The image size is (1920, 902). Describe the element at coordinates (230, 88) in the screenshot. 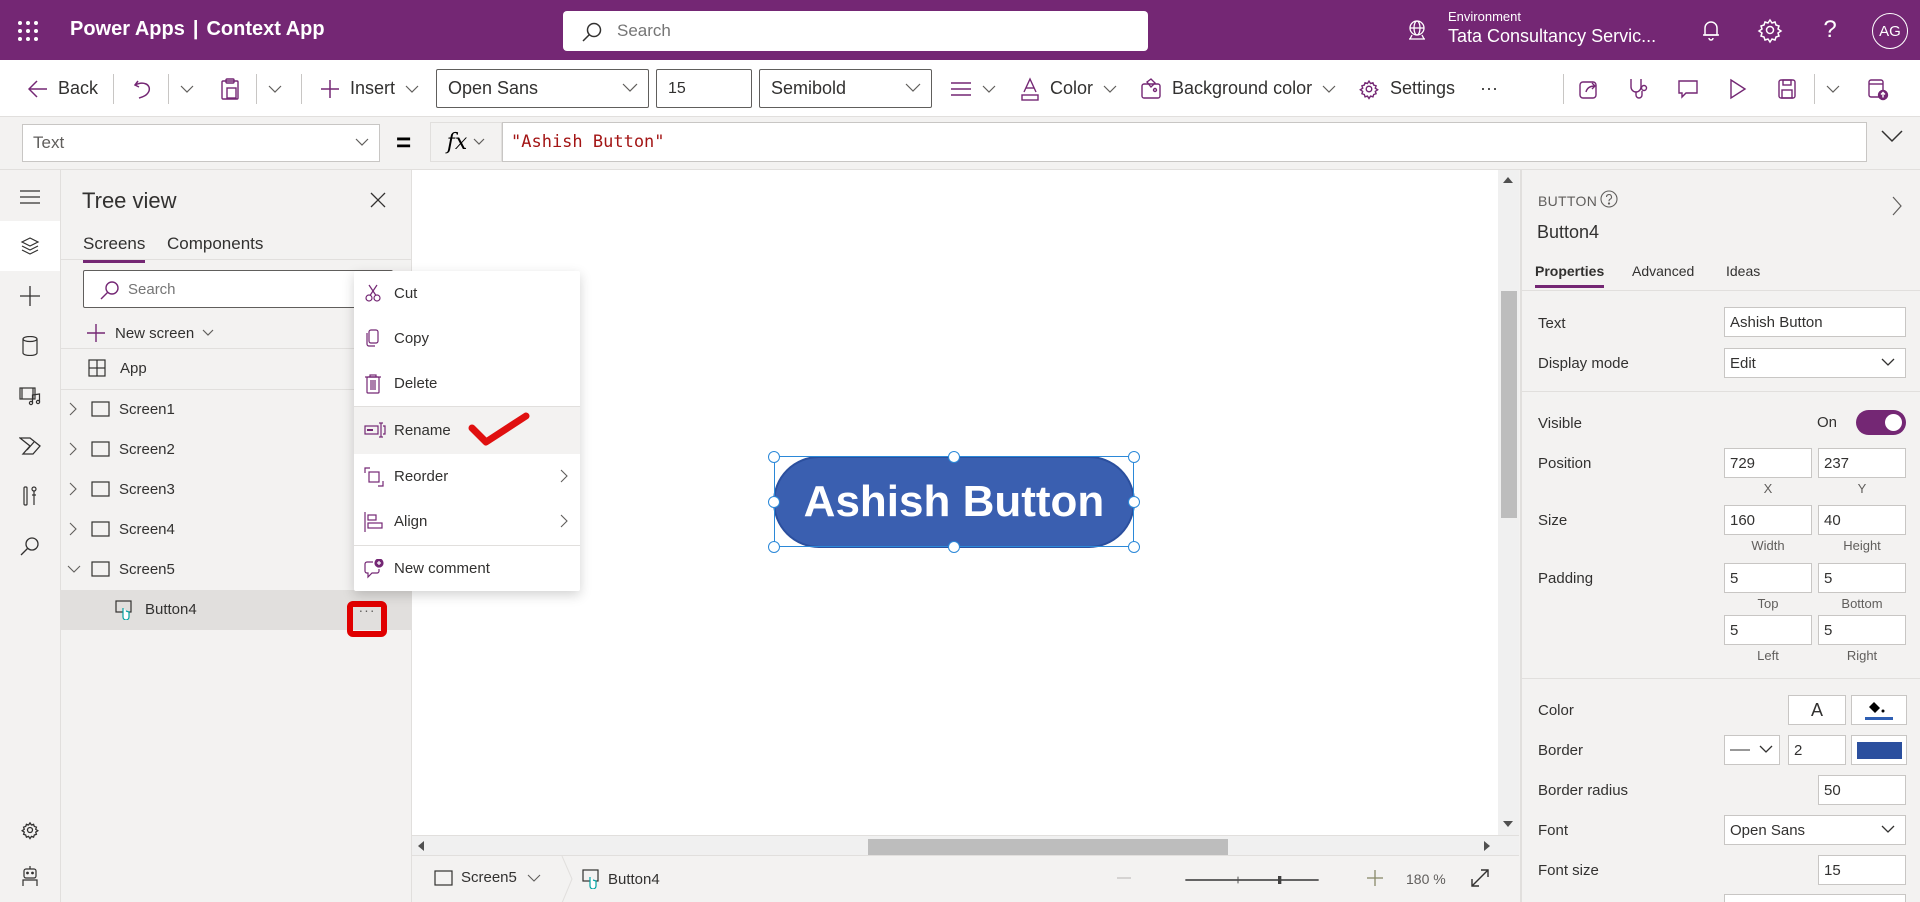

I see `paste-button` at that location.